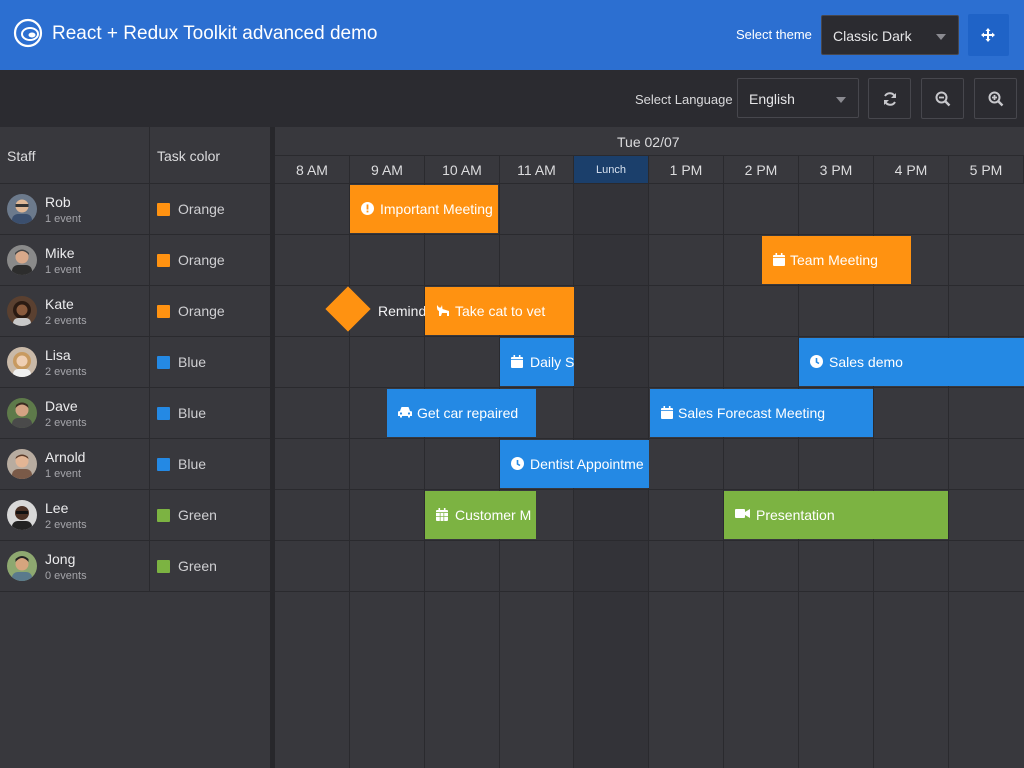  Describe the element at coordinates (135, 413) in the screenshot. I see `staff-row-dave: Dave 2 events Blue` at that location.